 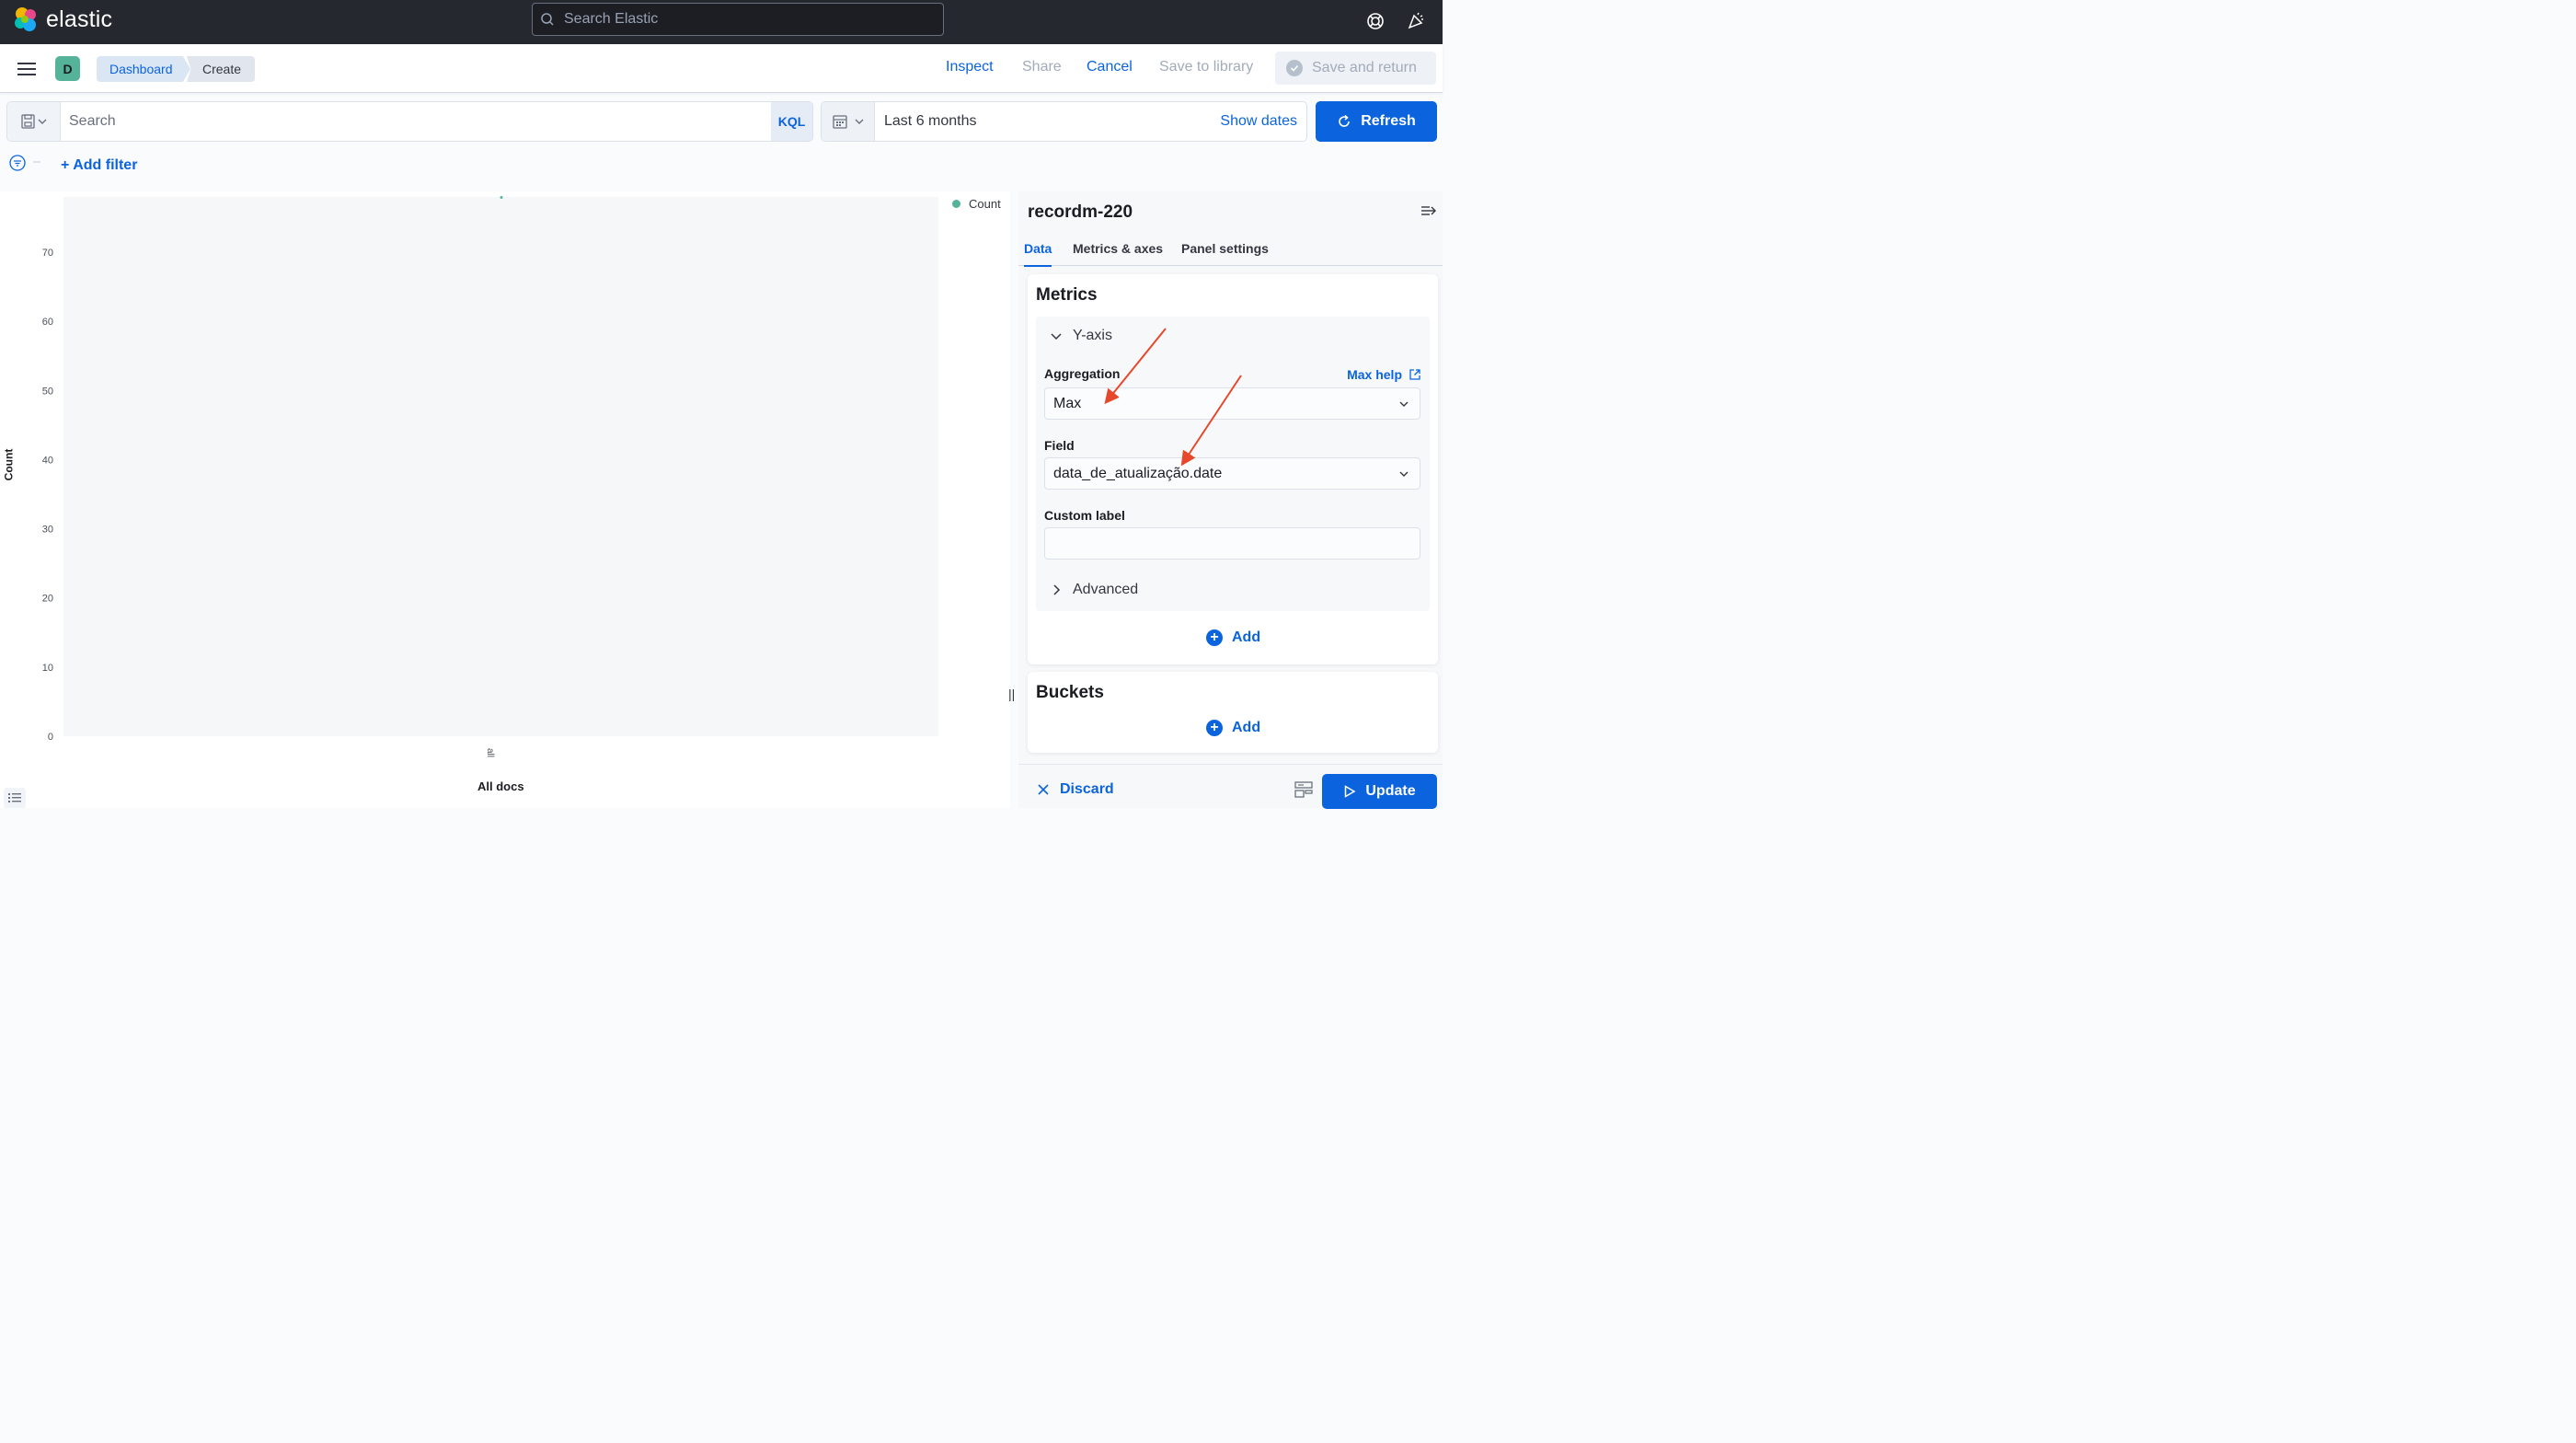 What do you see at coordinates (1258, 122) in the screenshot?
I see `show-dates-link: Show dates` at bounding box center [1258, 122].